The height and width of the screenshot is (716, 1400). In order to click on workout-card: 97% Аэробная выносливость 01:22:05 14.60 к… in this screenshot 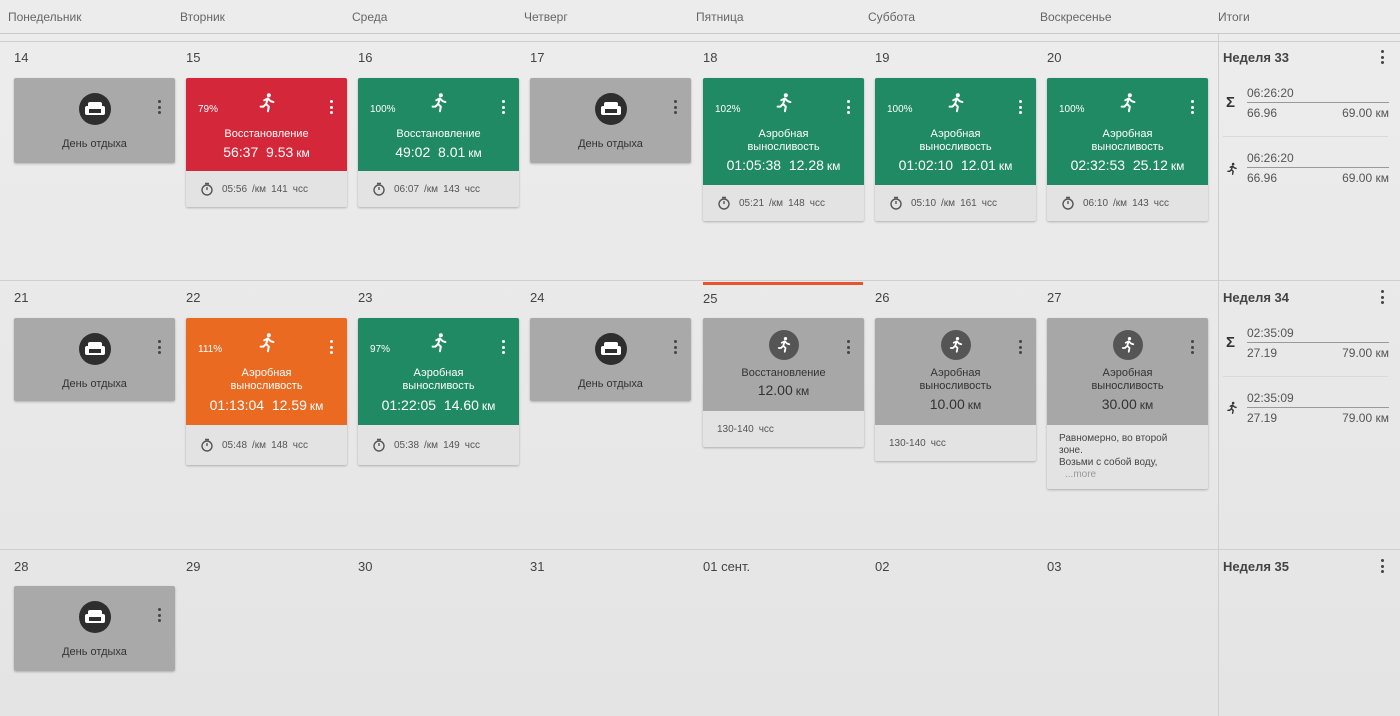, I will do `click(438, 391)`.